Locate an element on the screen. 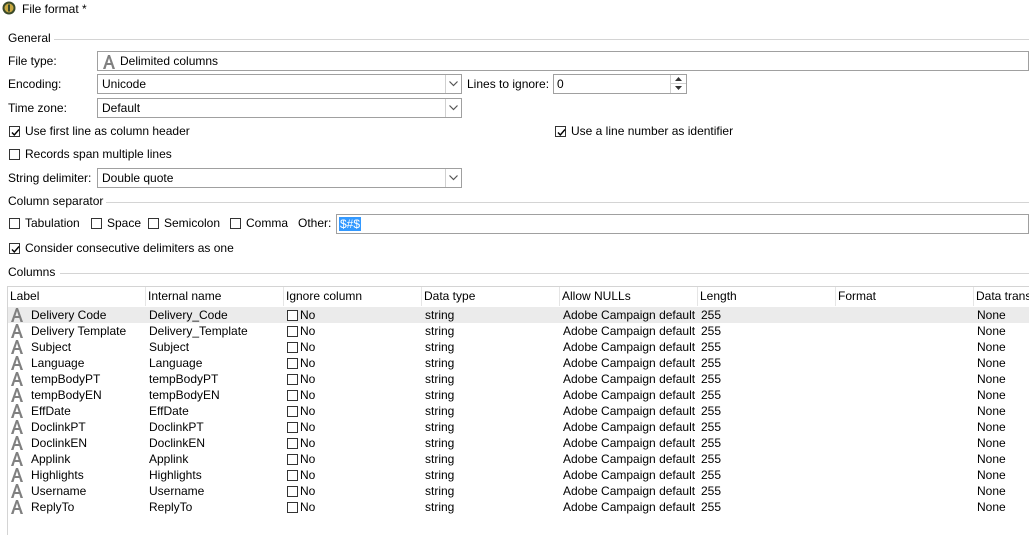 This screenshot has width=1029, height=535. header-label: Label is located at coordinates (77, 296).